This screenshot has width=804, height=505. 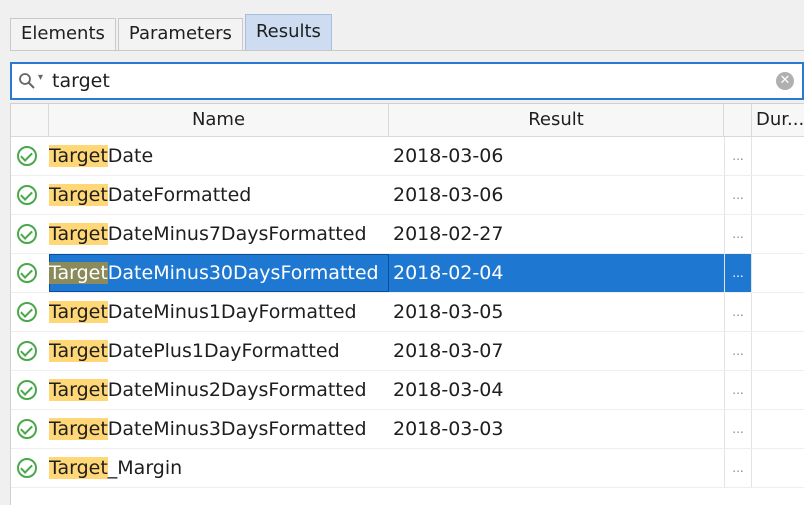 I want to click on more-column-header, so click(x=738, y=120).